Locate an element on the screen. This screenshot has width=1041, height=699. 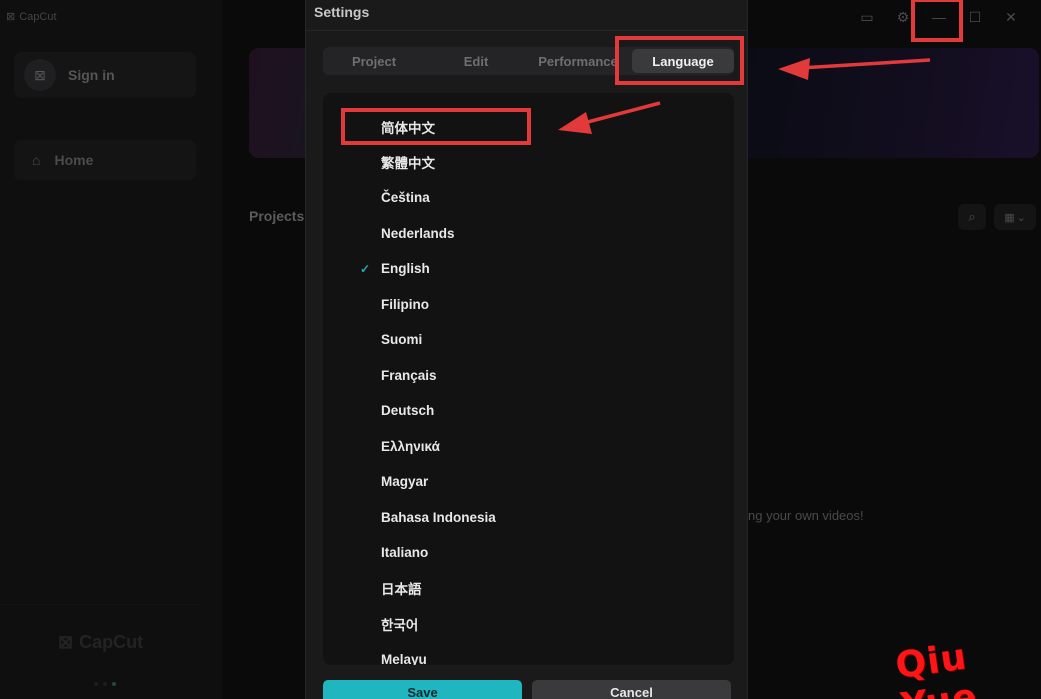
arrow-line-language is located at coordinates (865, 64).